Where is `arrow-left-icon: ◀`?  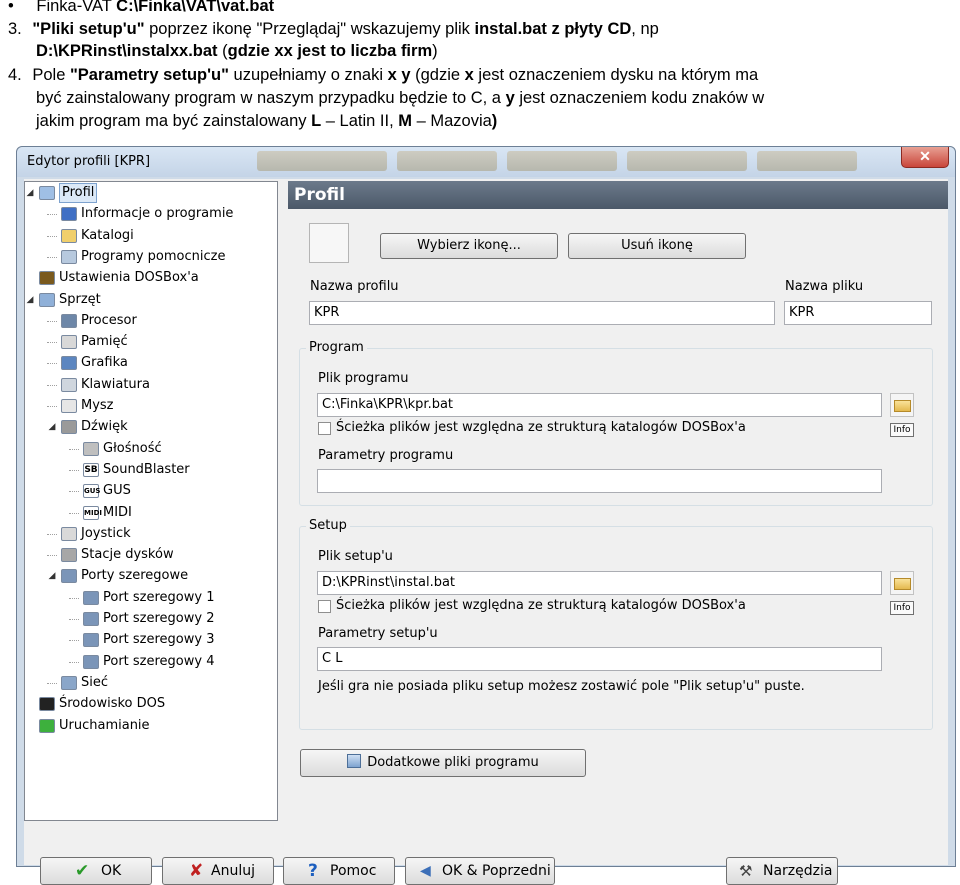 arrow-left-icon: ◀ is located at coordinates (425, 871).